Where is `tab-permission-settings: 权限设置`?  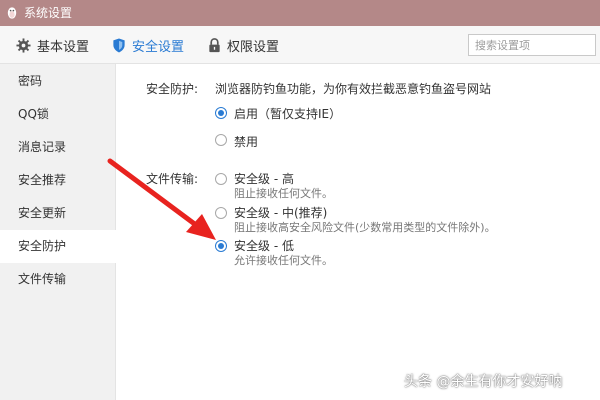
tab-permission-settings: 权限设置 is located at coordinates (243, 45).